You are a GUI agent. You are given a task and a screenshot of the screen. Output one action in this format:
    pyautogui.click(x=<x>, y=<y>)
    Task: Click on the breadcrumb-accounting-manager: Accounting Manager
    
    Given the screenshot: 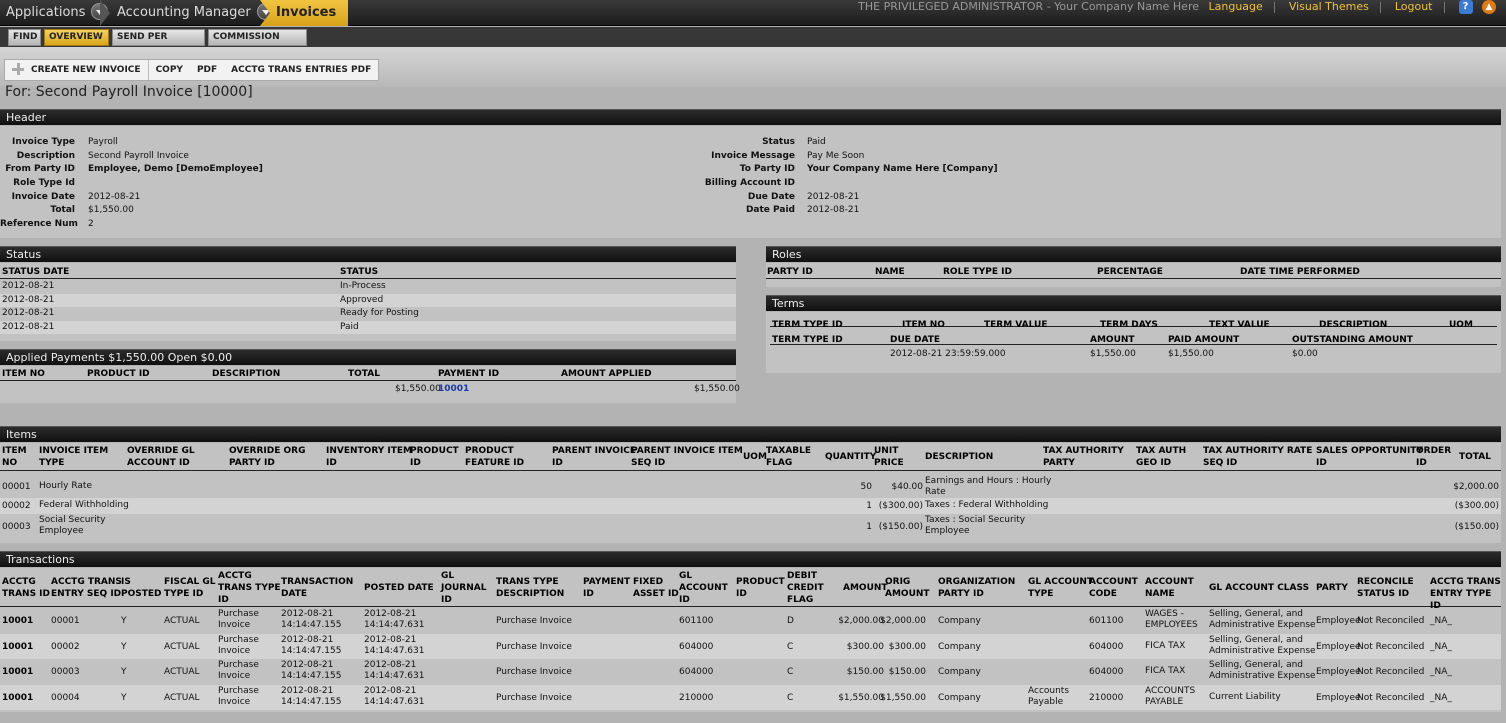 What is the action you would take?
    pyautogui.click(x=192, y=13)
    